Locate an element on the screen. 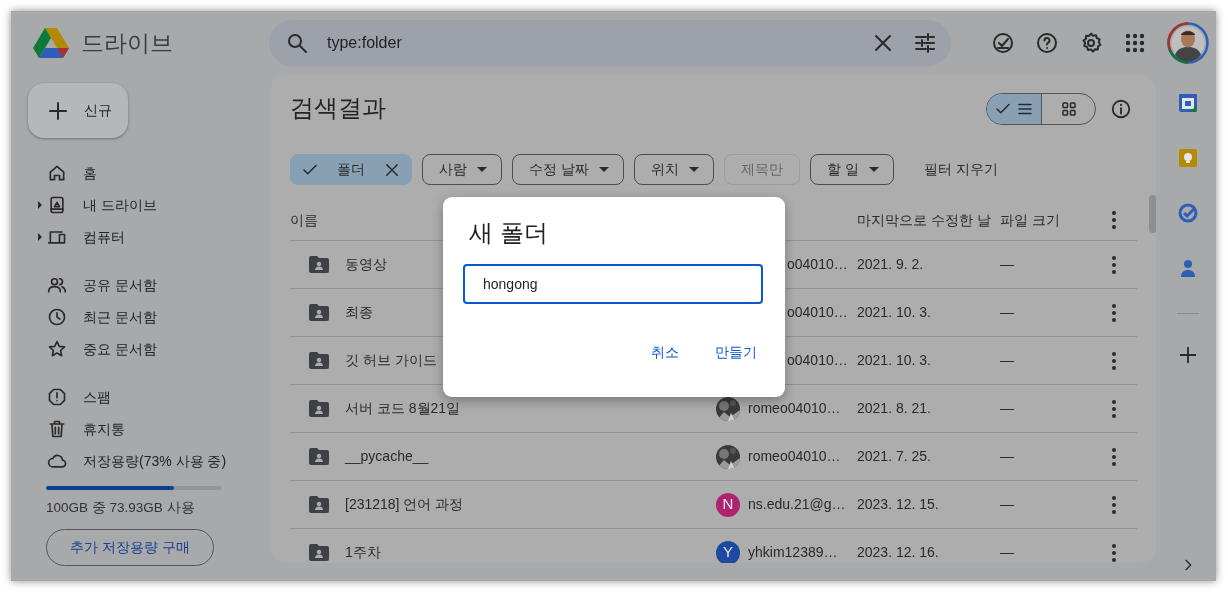 The height and width of the screenshot is (593, 1228). new-button: 신규 is located at coordinates (78, 110).